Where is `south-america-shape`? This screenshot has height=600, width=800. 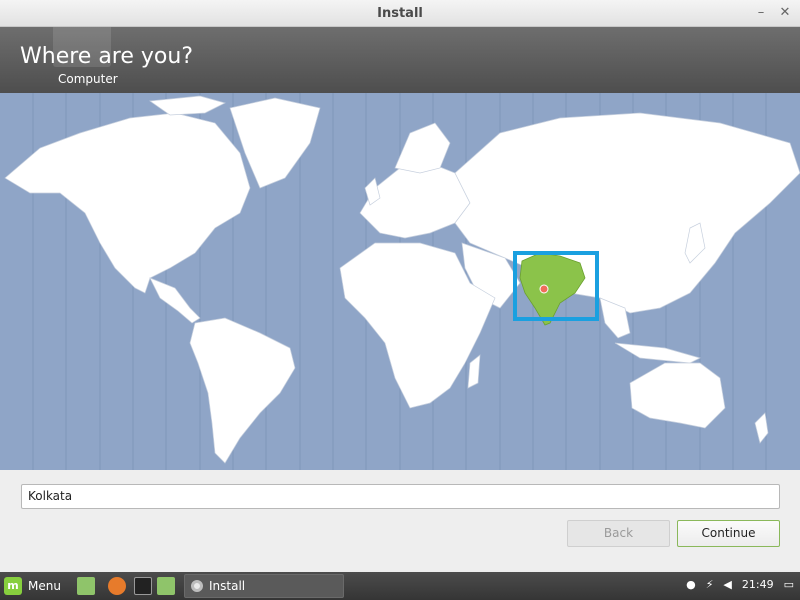 south-america-shape is located at coordinates (242, 390).